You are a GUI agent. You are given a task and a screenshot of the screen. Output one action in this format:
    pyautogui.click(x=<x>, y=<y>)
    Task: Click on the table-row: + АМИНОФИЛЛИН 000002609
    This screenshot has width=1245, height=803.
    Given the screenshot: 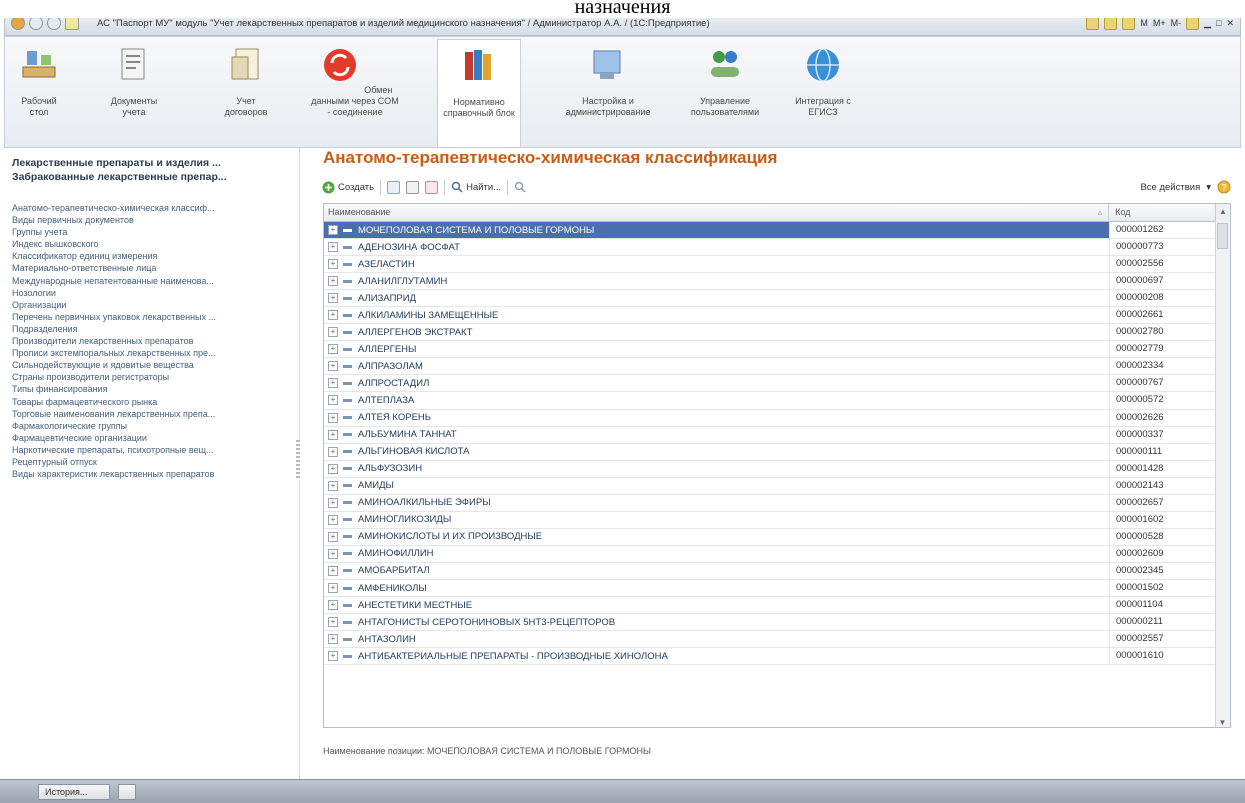 What is the action you would take?
    pyautogui.click(x=777, y=554)
    